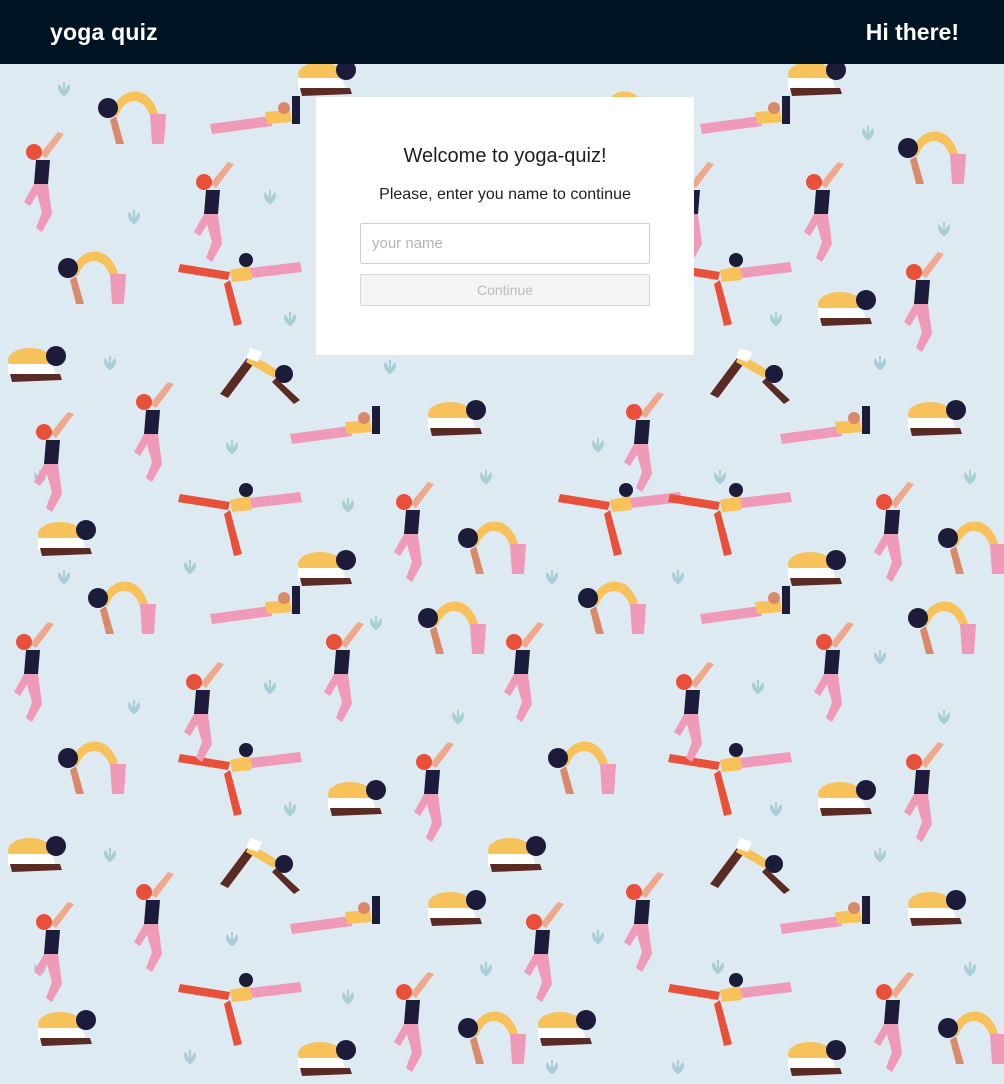  I want to click on welcome-subtitle: Please, enter you name to continue, so click(505, 194).